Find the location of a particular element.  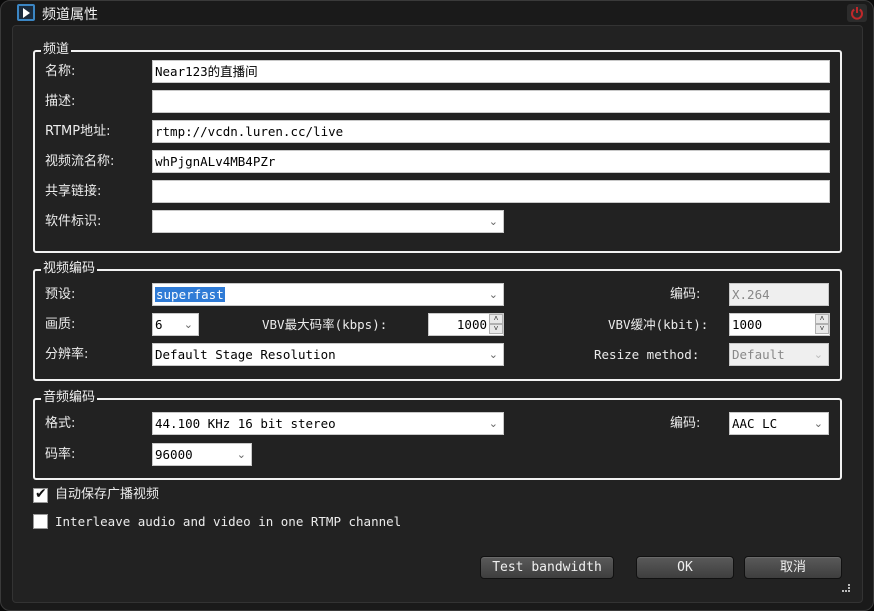

rtmp-url-label: RTMP地址: is located at coordinates (78, 131).